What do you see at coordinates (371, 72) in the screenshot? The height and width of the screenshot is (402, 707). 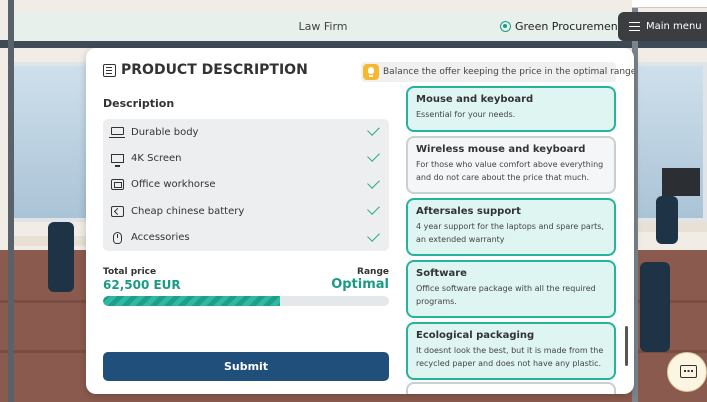 I see `lightbulb-icon` at bounding box center [371, 72].